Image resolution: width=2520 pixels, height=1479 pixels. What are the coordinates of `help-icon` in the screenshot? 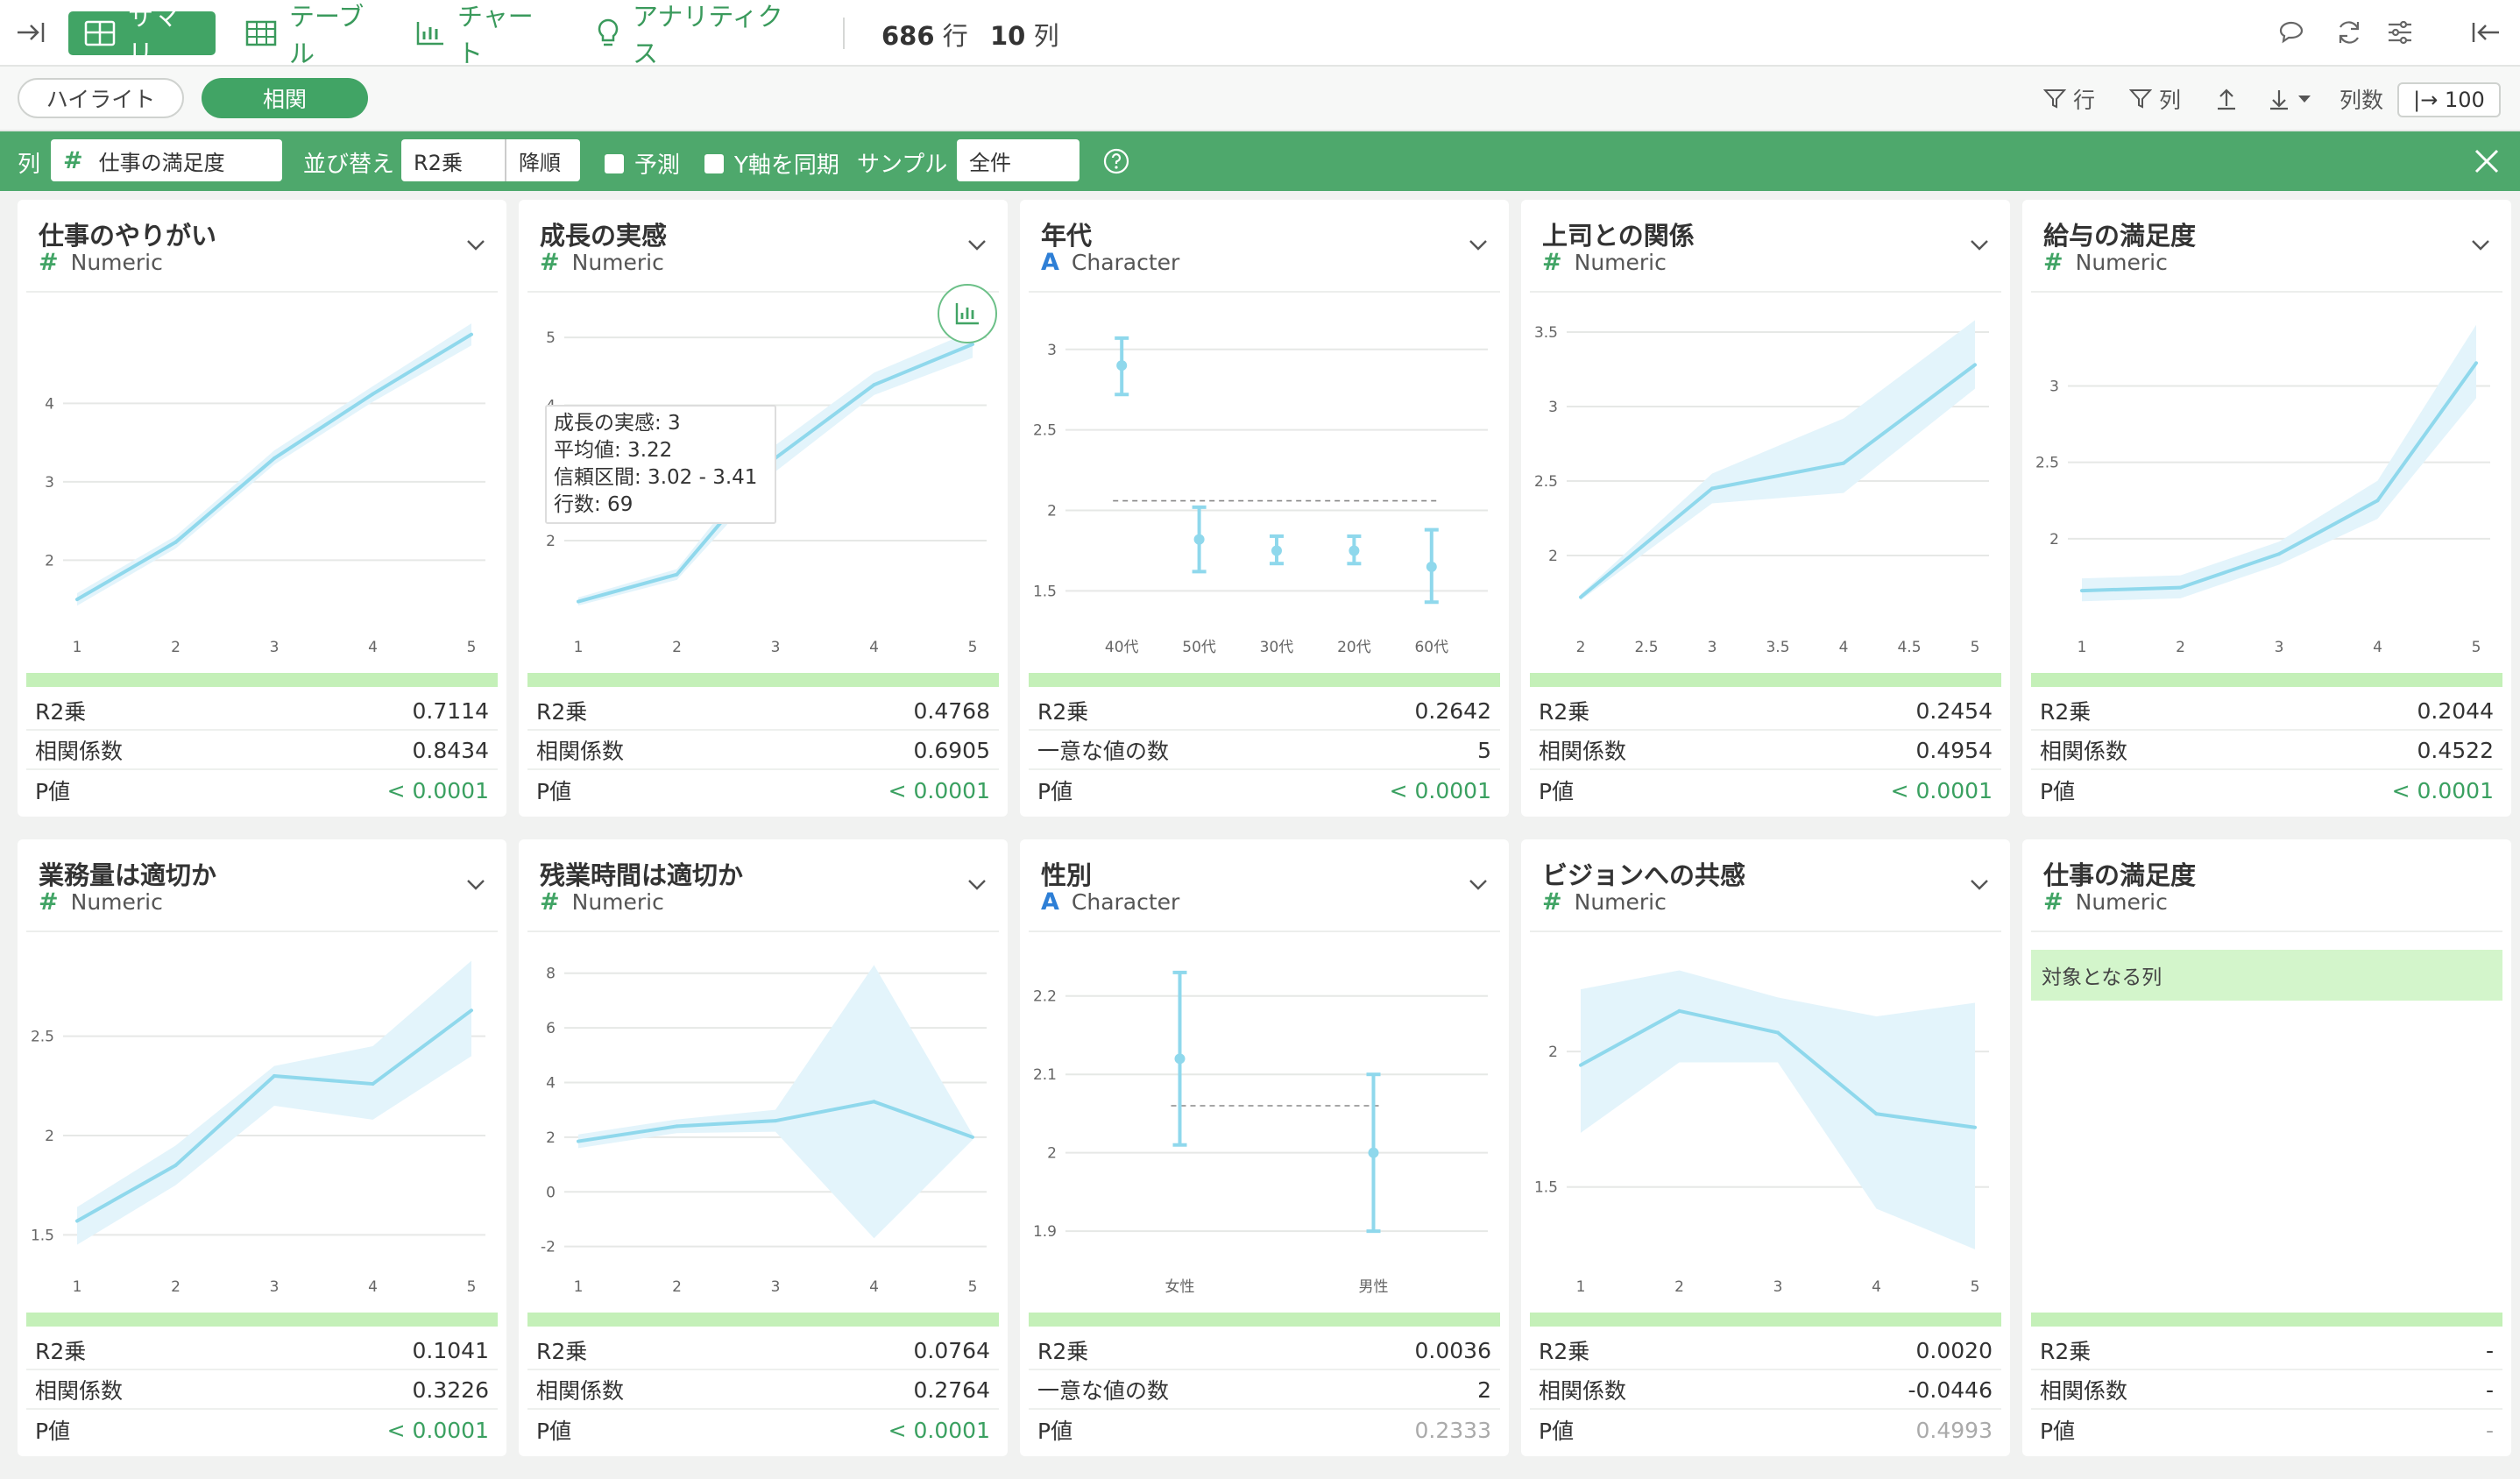 It's located at (1116, 163).